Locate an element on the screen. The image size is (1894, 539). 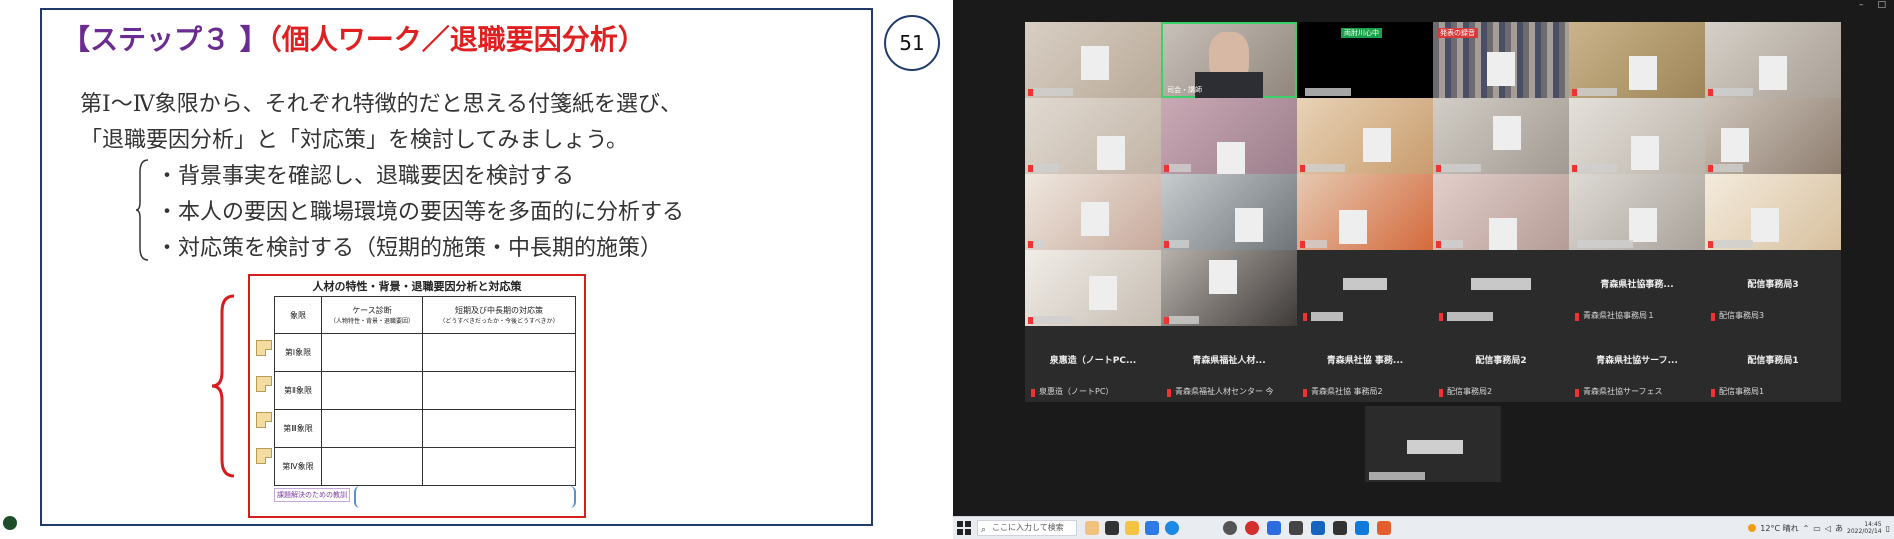
slide-title-step: 【ステップ３ 】 is located at coordinates (165, 39).